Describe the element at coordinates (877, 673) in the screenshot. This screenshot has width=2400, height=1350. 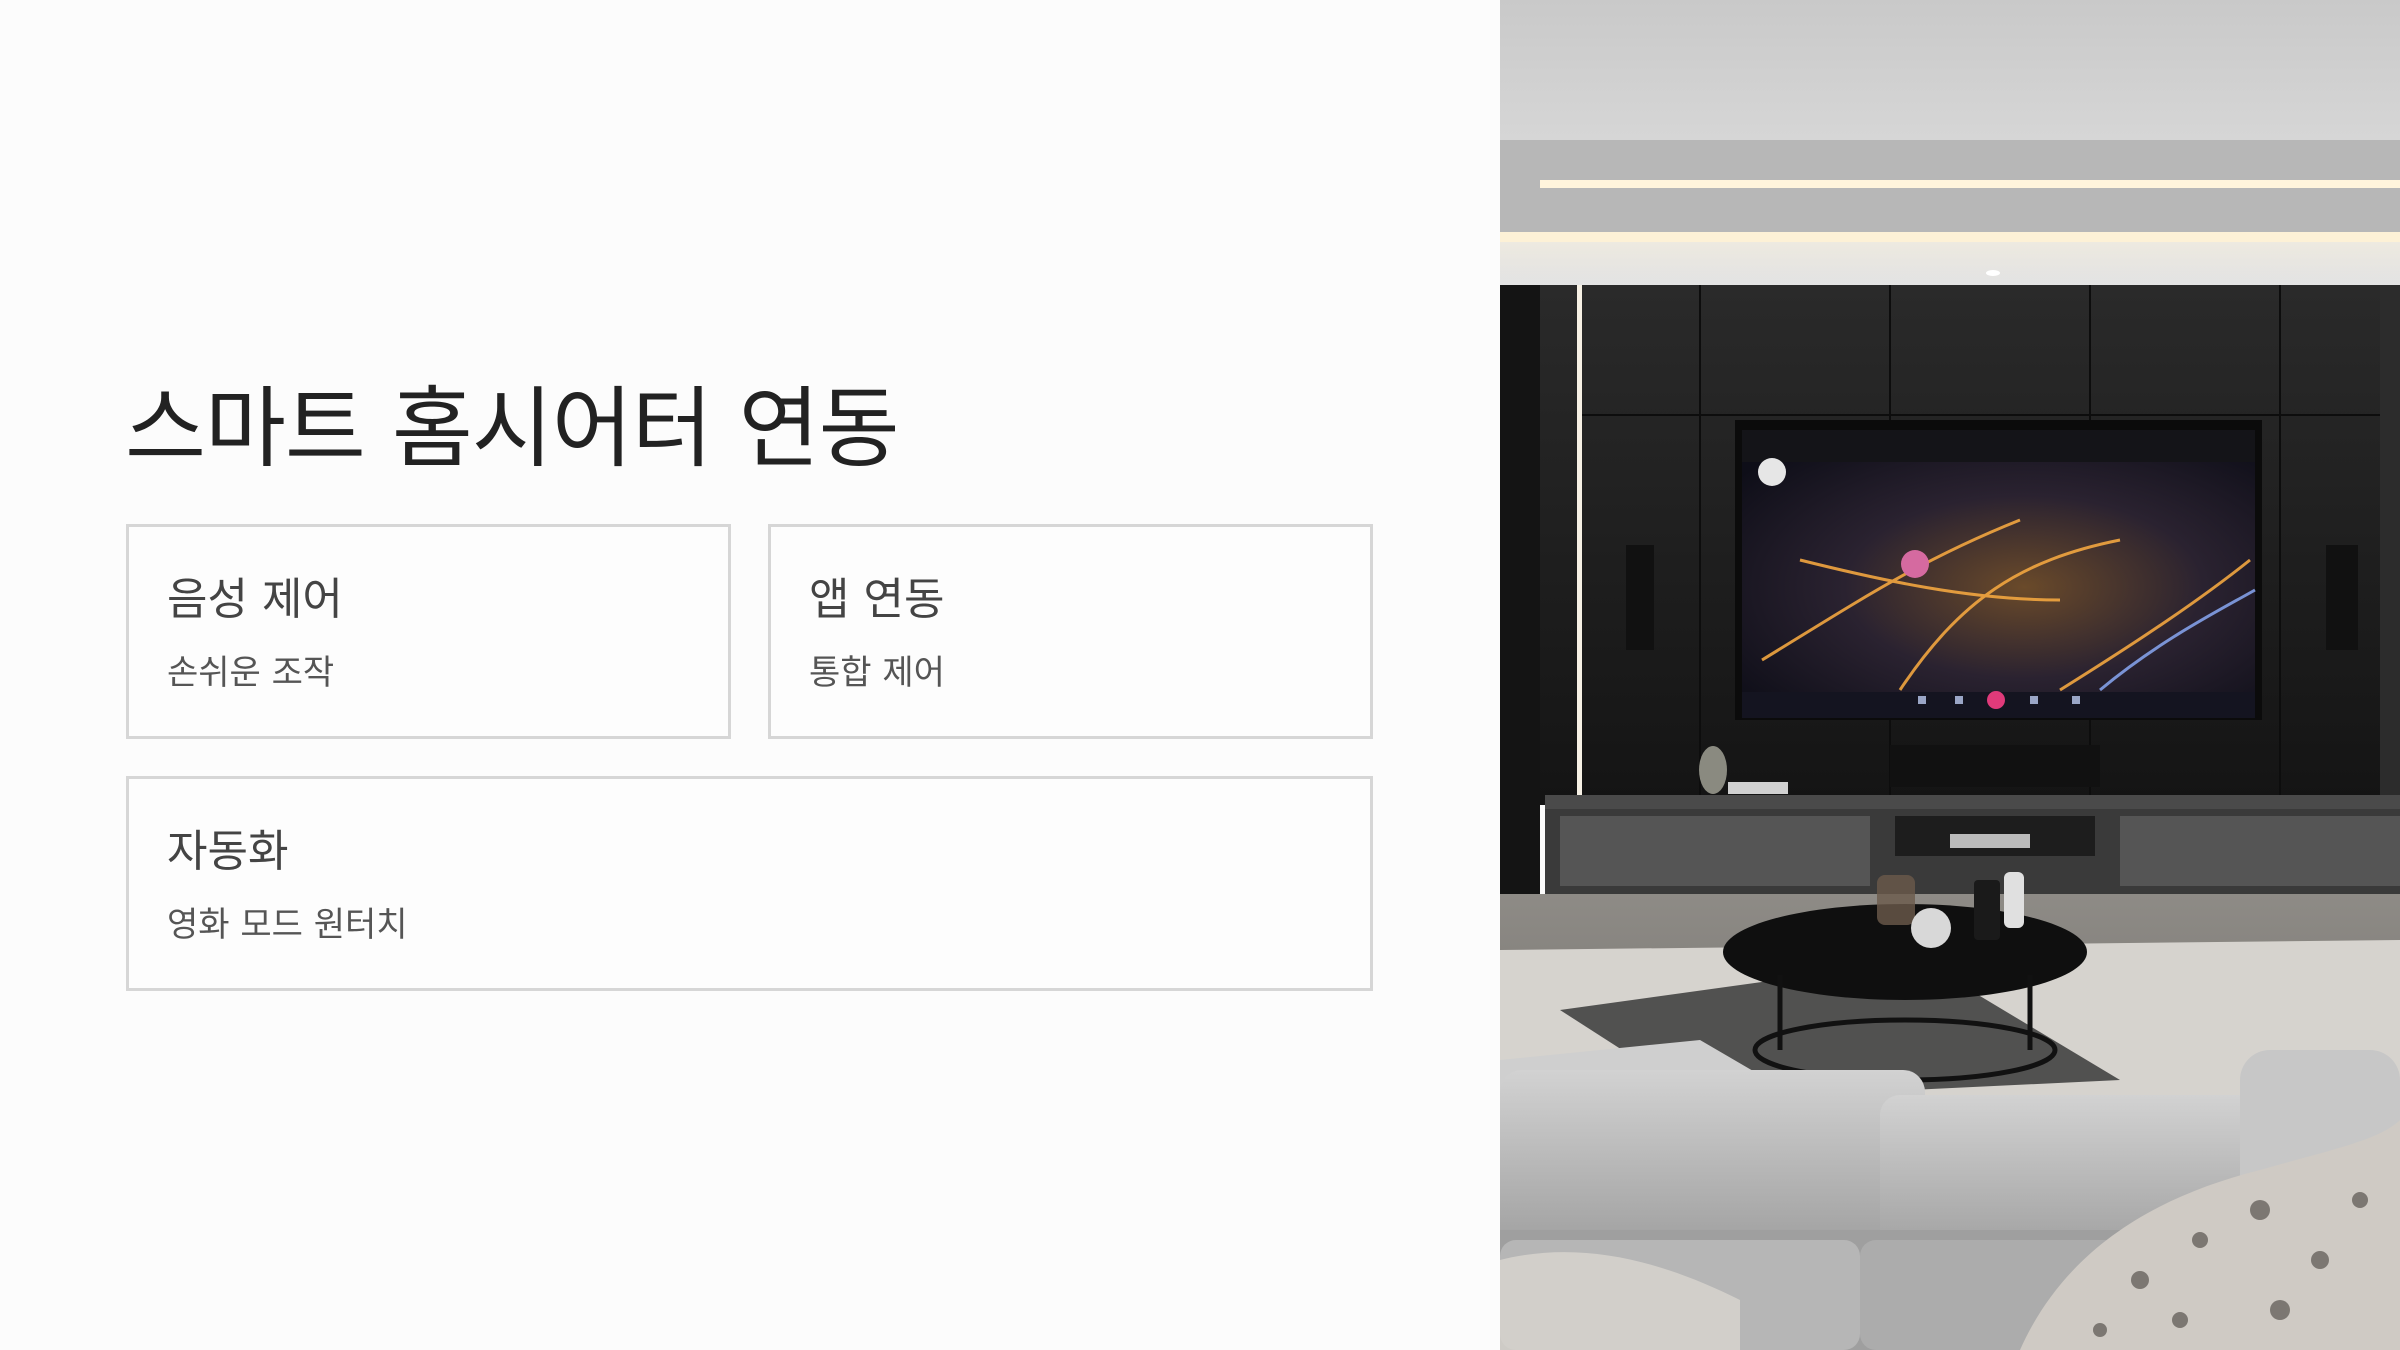
I see `card-subtitle: 통합 제어` at that location.